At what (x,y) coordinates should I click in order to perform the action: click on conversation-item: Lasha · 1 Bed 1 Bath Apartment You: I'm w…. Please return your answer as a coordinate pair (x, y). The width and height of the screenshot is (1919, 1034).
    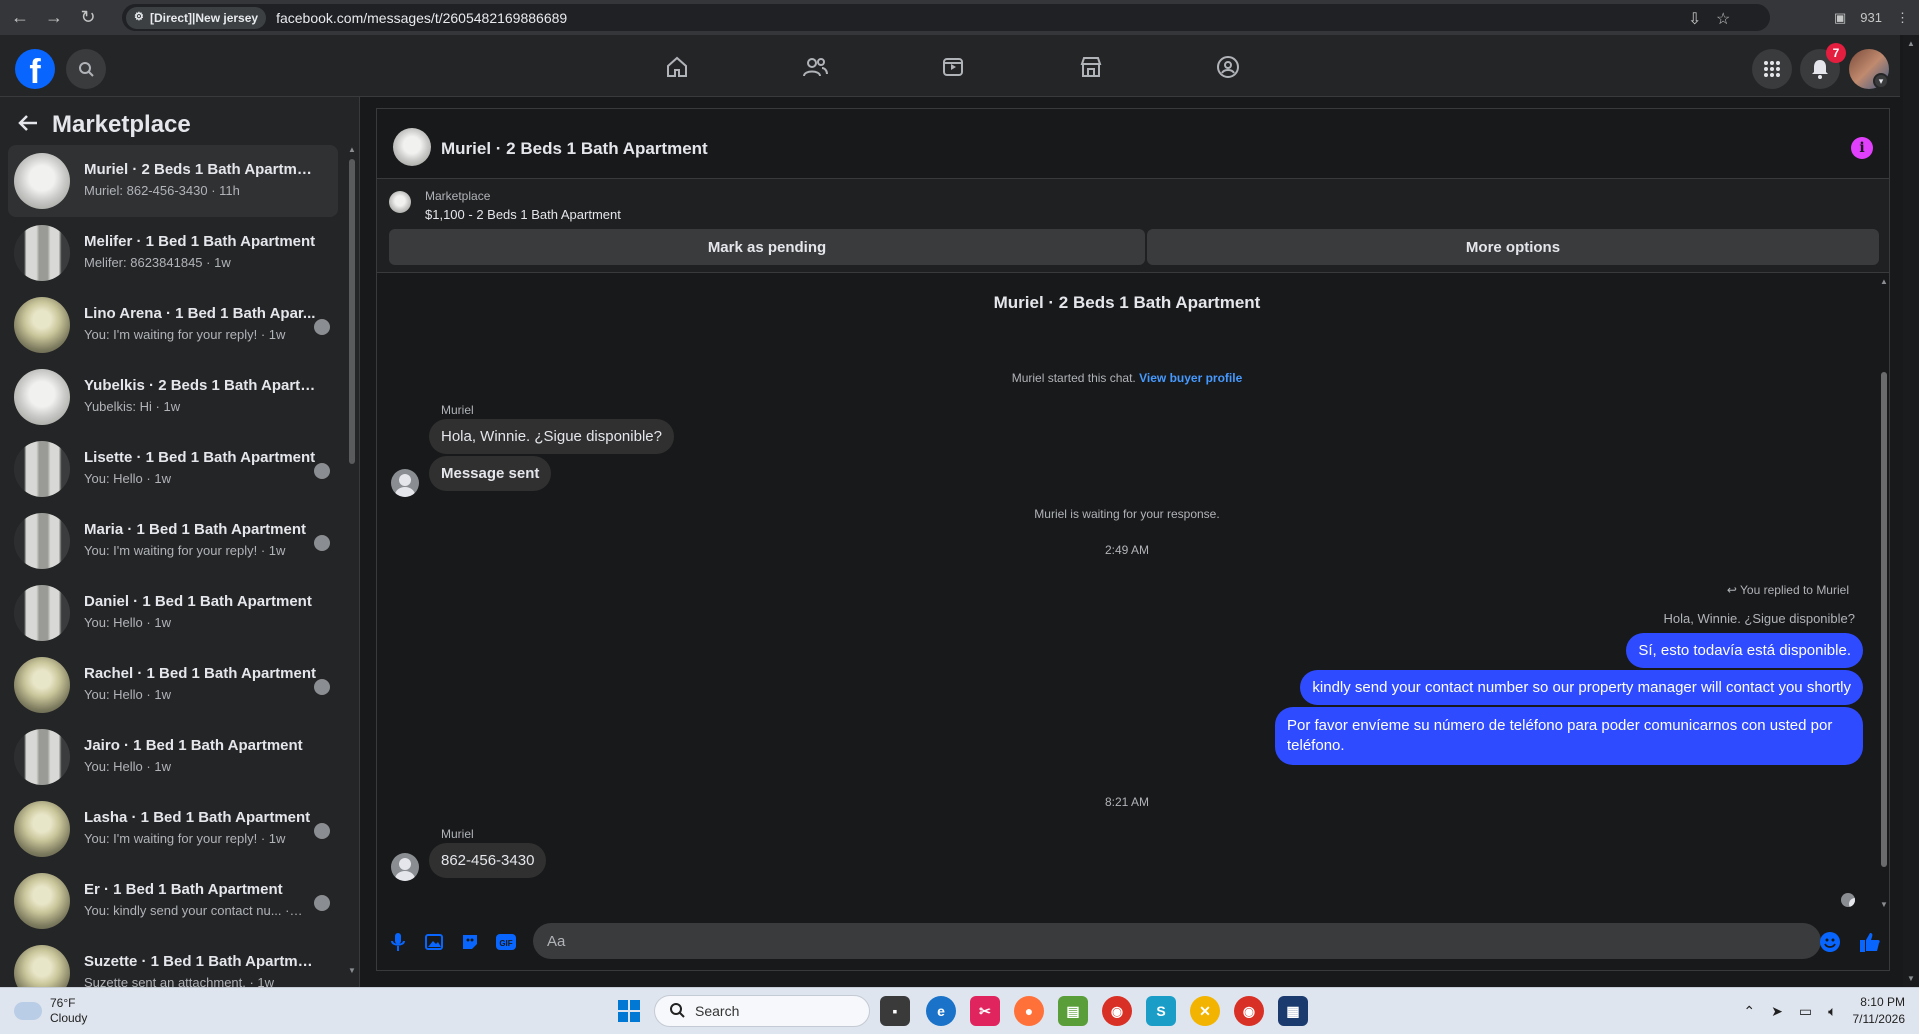
    Looking at the image, I should click on (173, 829).